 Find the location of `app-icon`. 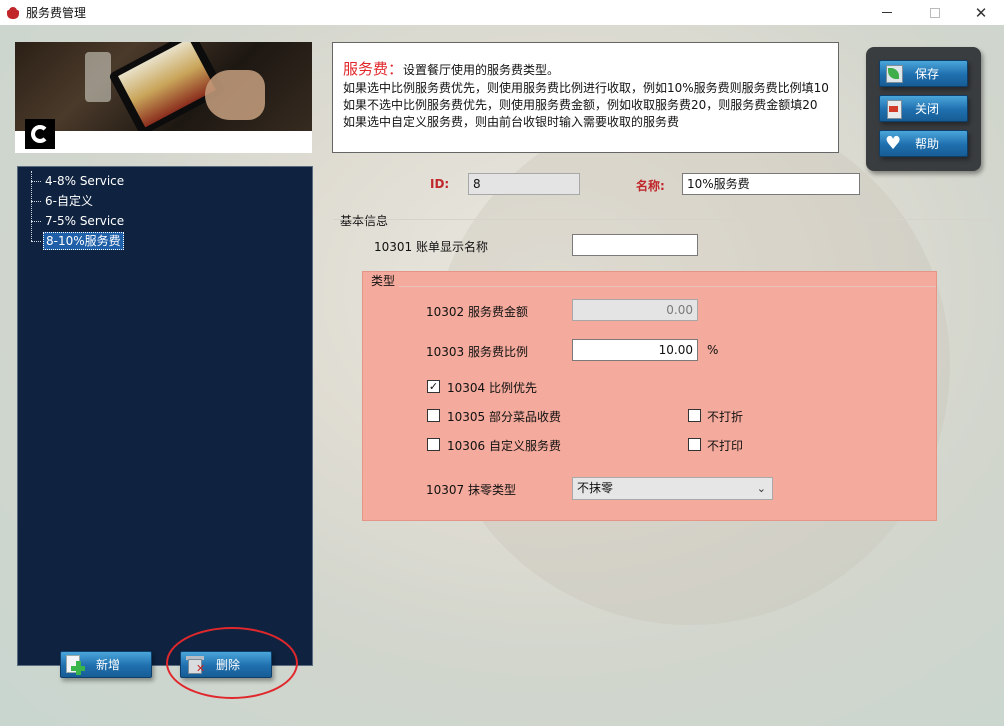

app-icon is located at coordinates (13, 13).